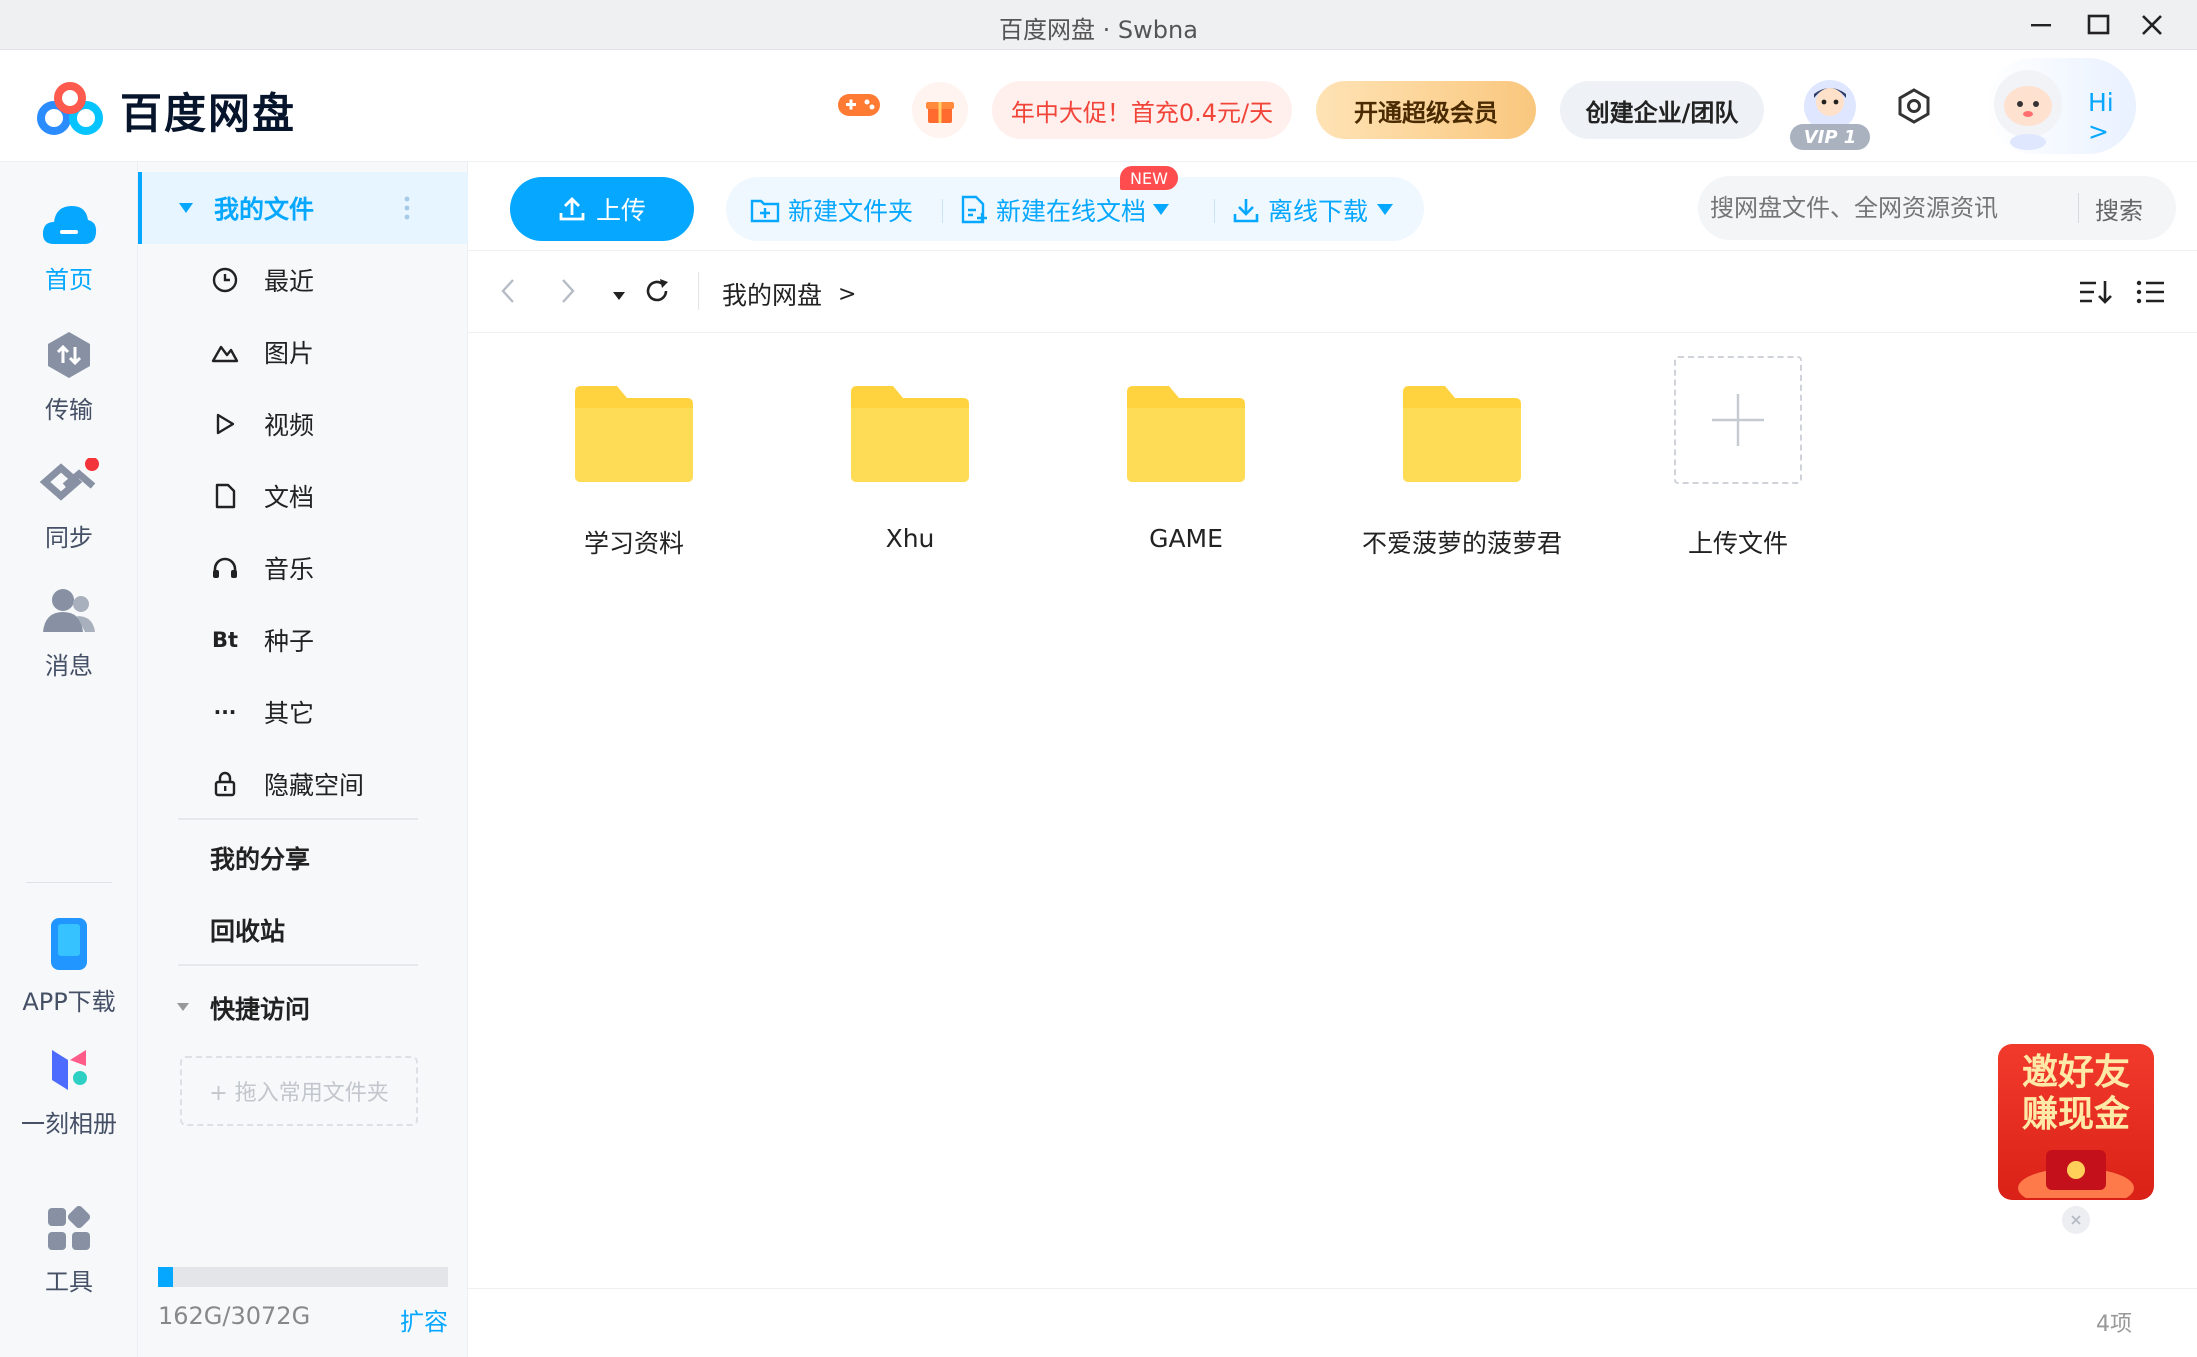  Describe the element at coordinates (225, 424) in the screenshot. I see `play-icon` at that location.